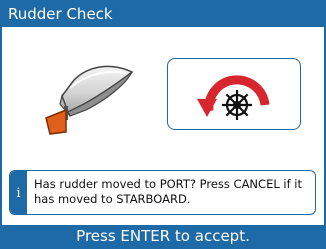  I want to click on page-title: Rudder Check, so click(163, 14).